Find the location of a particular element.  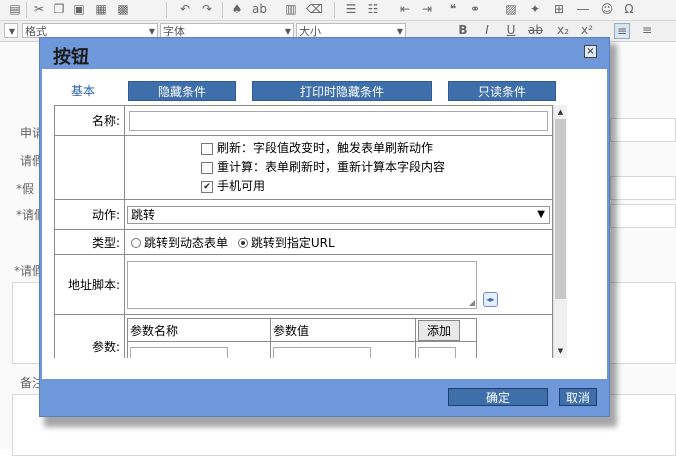

refresh-option: 刷新：字段值改变时，触发表单刷新动作 is located at coordinates (338, 148).